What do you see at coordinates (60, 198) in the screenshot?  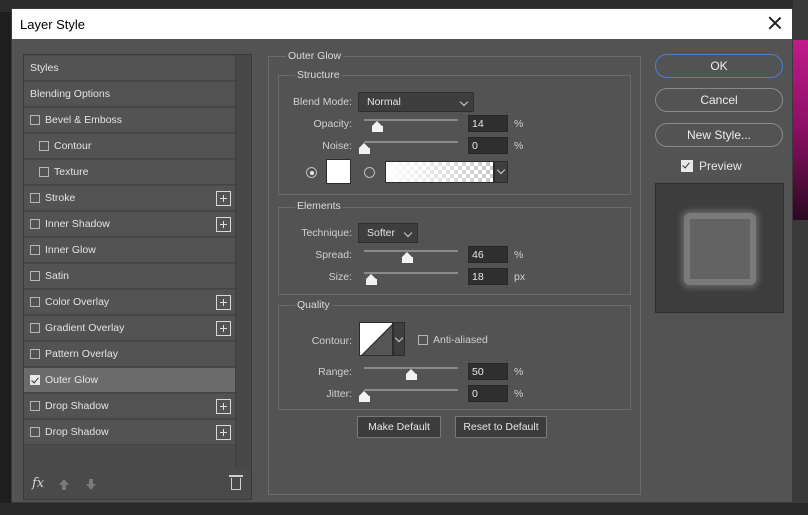 I see `style-item-label: Stroke` at bounding box center [60, 198].